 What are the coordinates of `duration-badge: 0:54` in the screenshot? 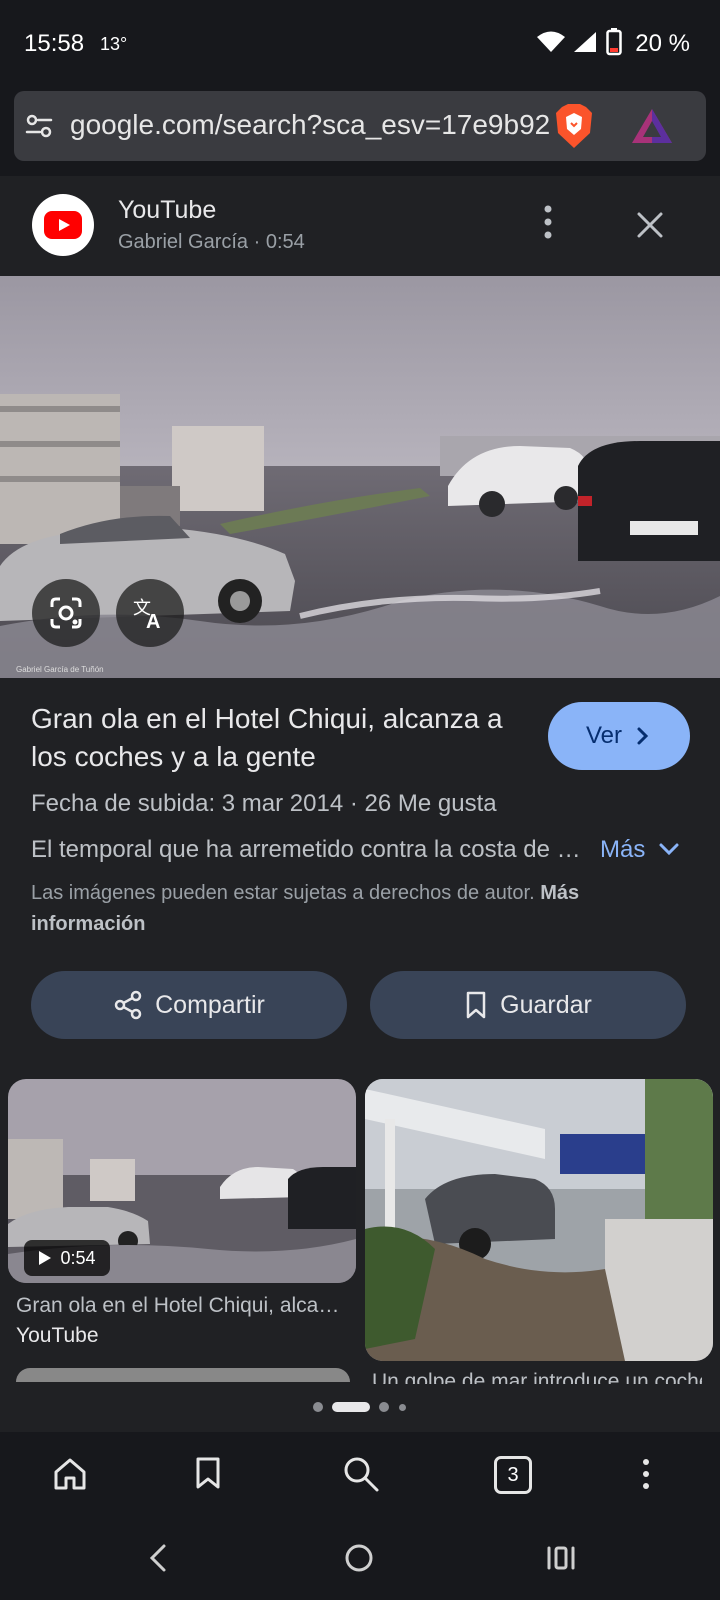 It's located at (67, 1258).